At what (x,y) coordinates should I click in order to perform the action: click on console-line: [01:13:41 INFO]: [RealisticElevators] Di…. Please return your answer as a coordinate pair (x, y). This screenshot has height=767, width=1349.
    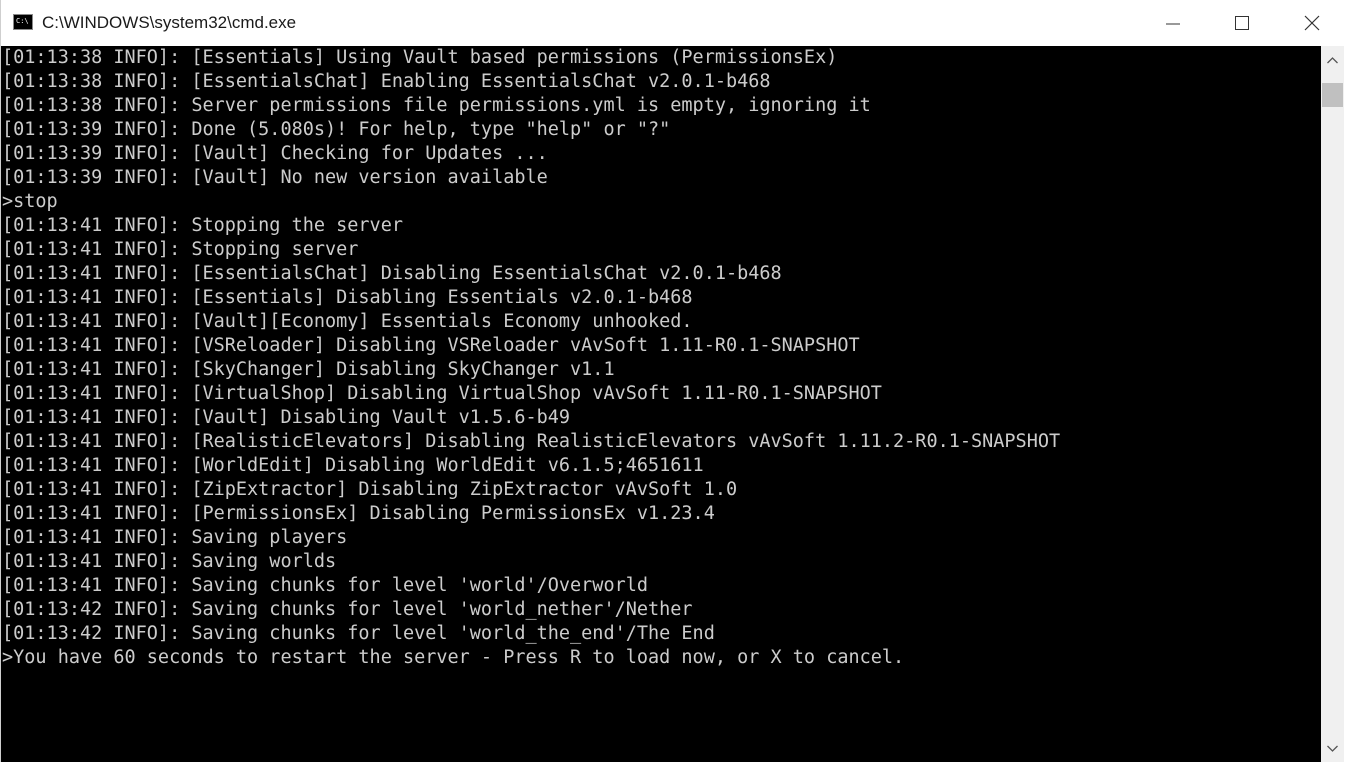
    Looking at the image, I should click on (531, 441).